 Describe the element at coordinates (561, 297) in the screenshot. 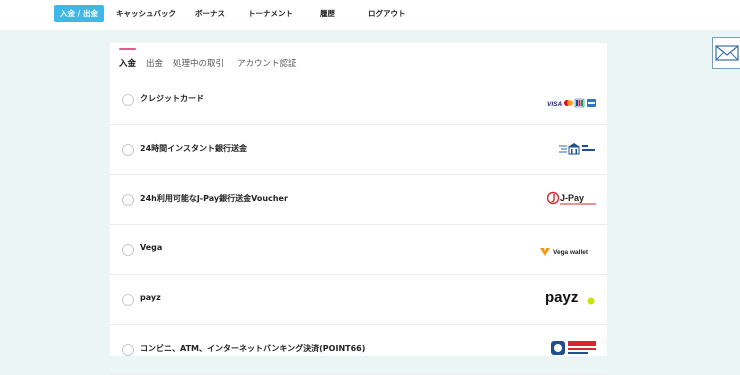

I see `payz-logo-text: payz` at that location.